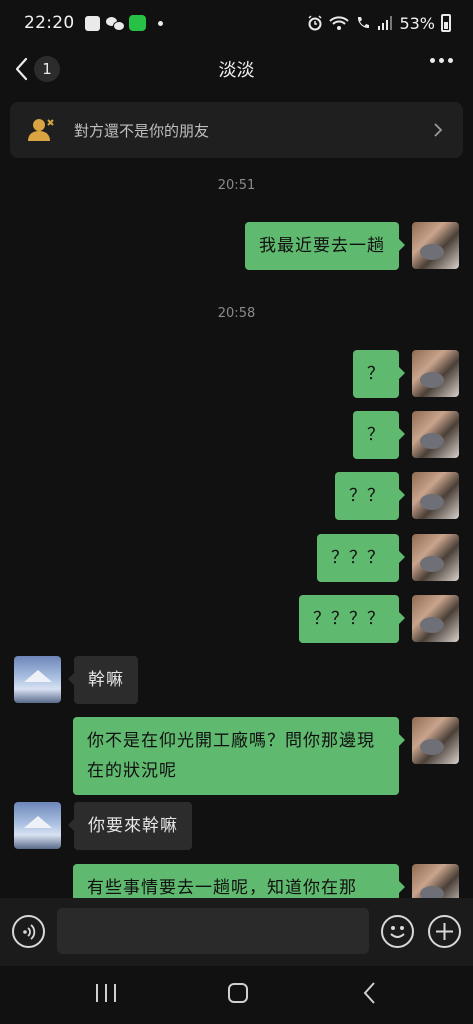 This screenshot has height=1024, width=473. I want to click on timestamp: 20:58, so click(236, 313).